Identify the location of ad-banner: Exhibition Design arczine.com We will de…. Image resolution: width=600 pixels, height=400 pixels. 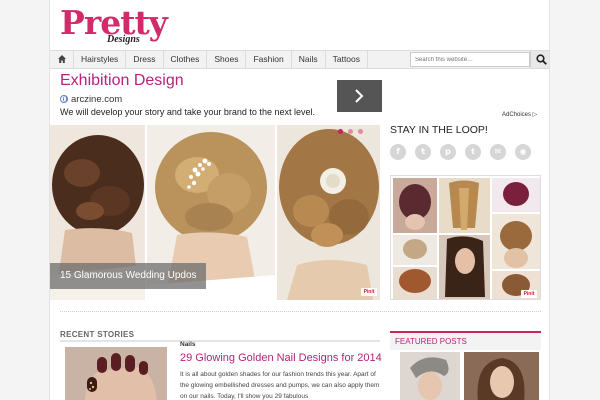
(210, 97).